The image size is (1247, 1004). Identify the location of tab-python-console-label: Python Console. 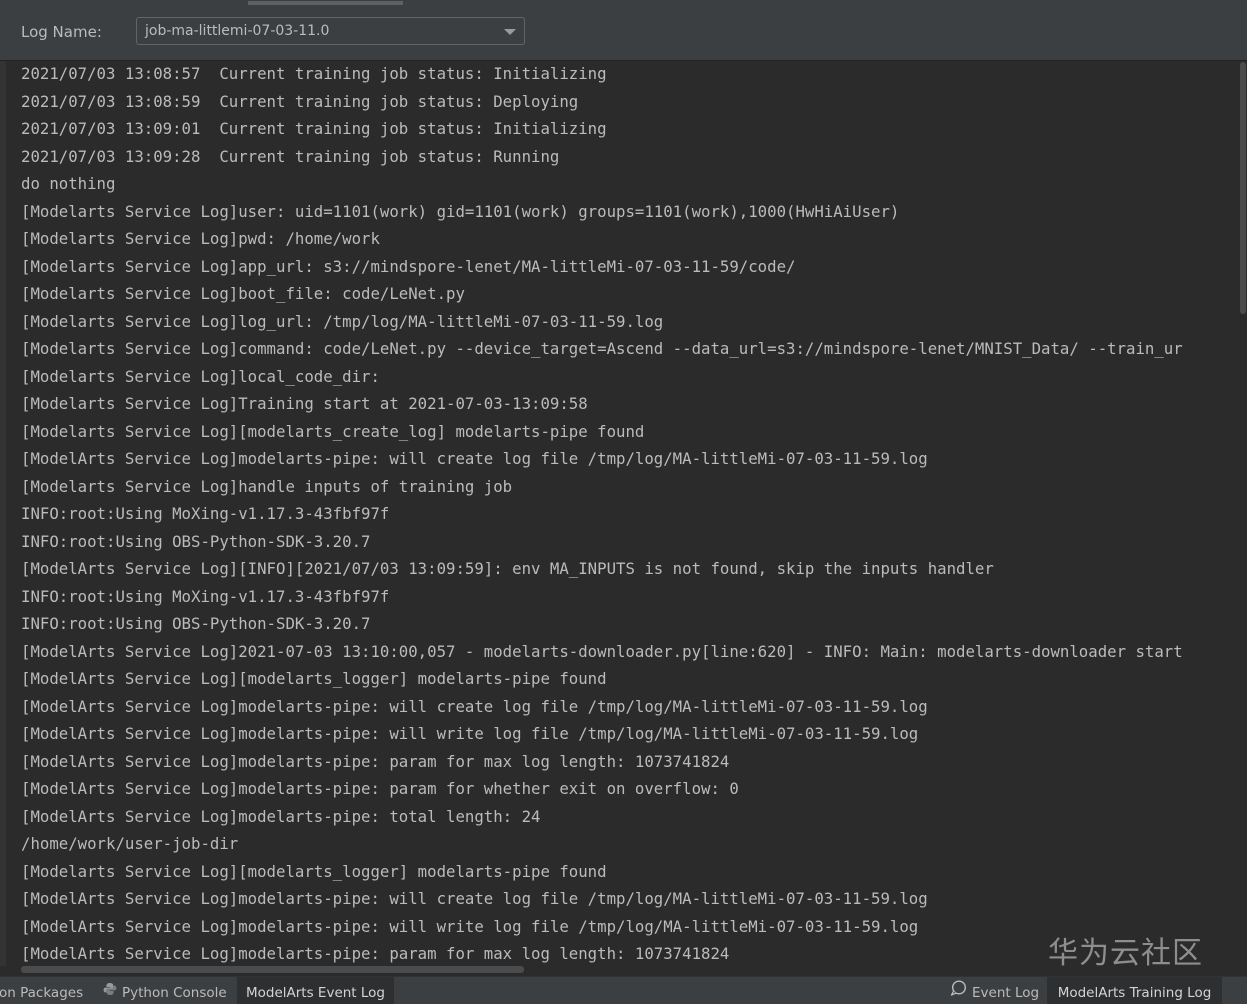
(174, 993).